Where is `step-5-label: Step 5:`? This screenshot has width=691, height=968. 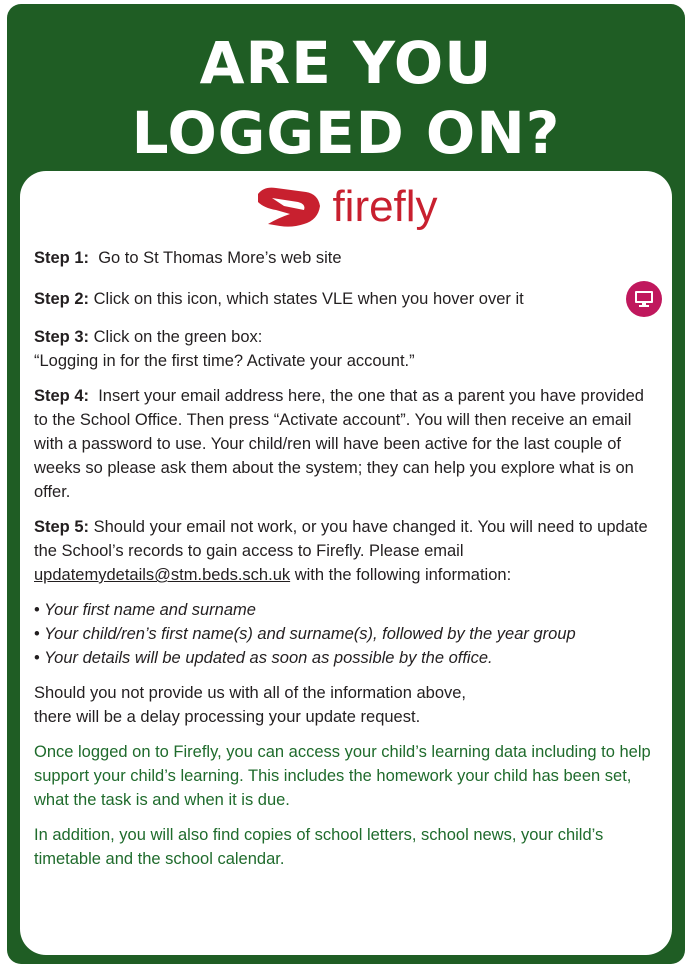
step-5-label: Step 5: is located at coordinates (62, 527).